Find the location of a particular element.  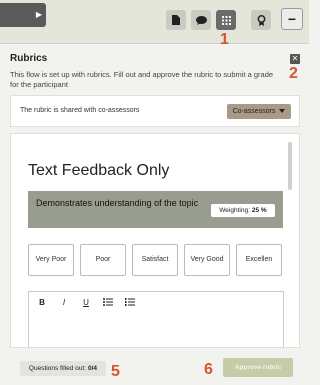

scrollbar is located at coordinates (290, 166).